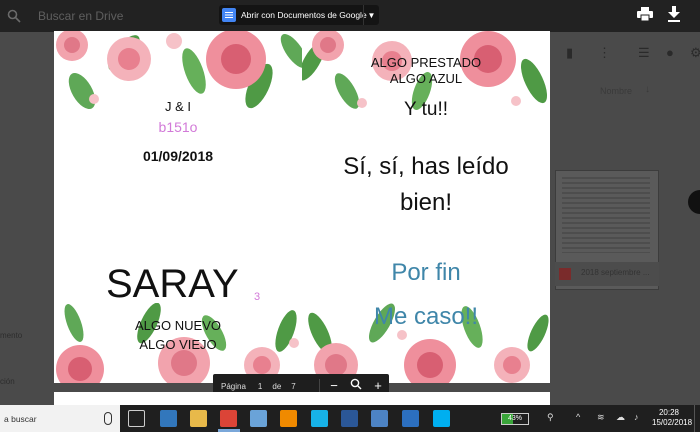 This screenshot has height=432, width=700. Describe the element at coordinates (319, 386) in the screenshot. I see `divider` at that location.